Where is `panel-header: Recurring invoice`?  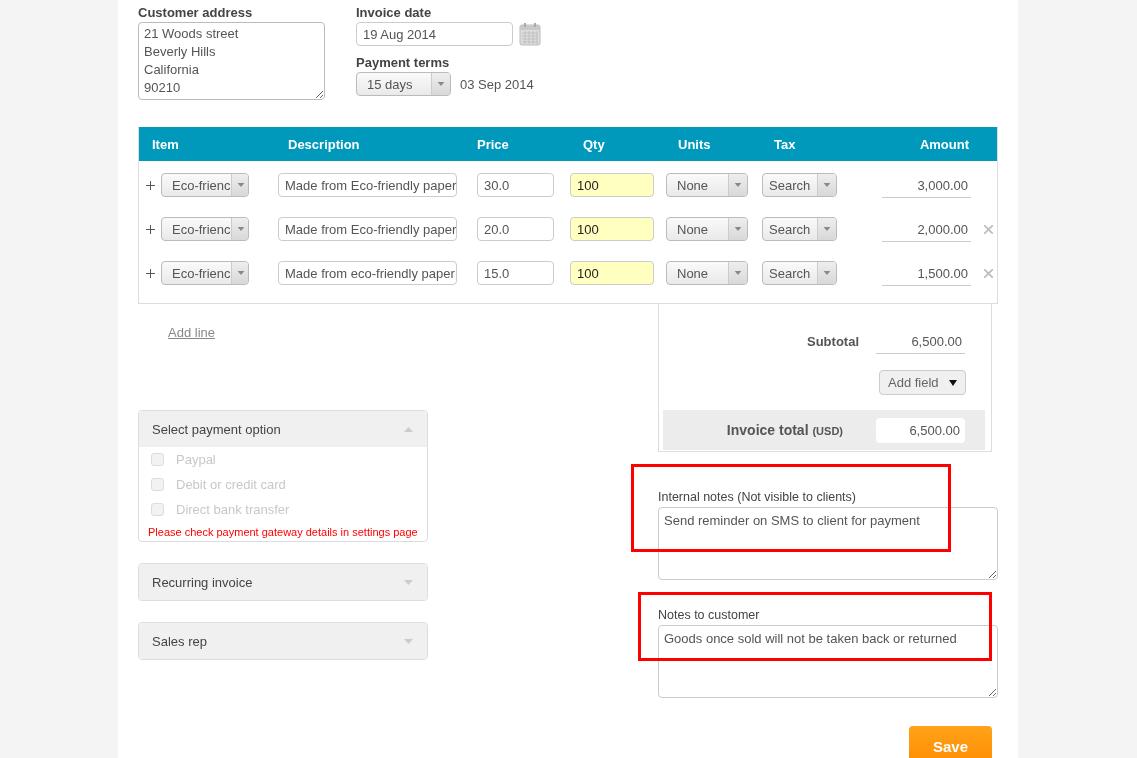
panel-header: Recurring invoice is located at coordinates (283, 582).